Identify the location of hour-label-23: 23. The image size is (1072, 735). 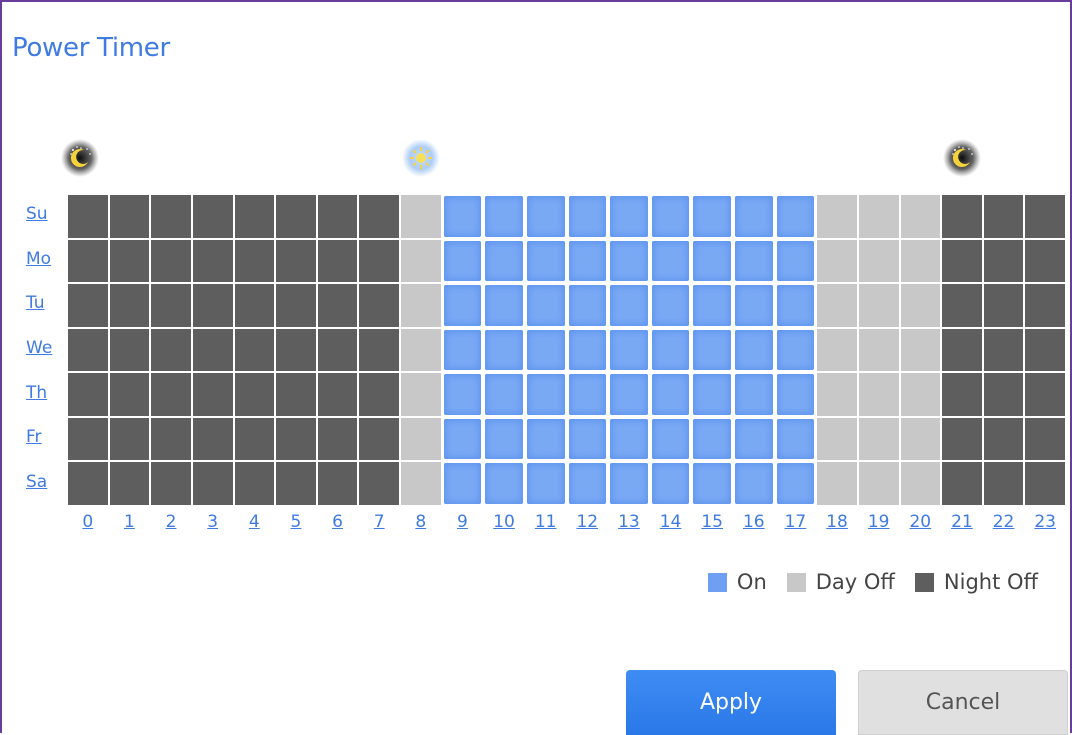
(1045, 522).